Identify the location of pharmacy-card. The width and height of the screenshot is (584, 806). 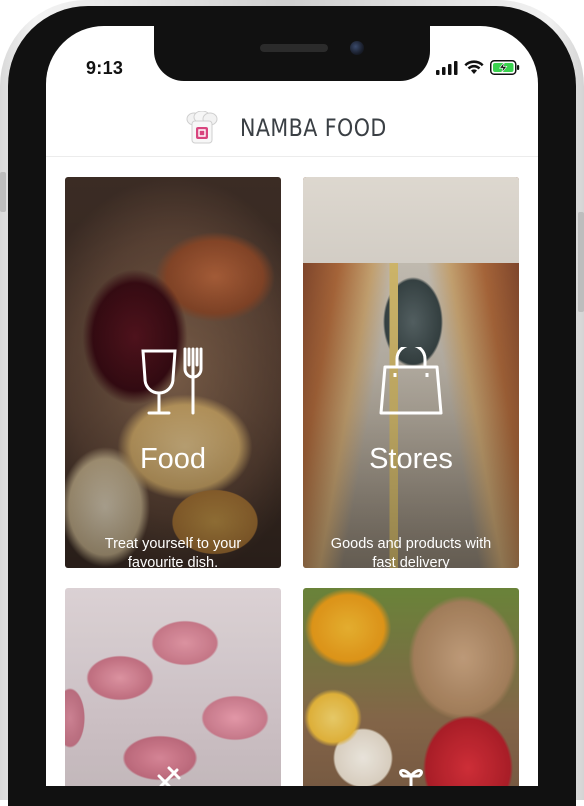
(173, 687).